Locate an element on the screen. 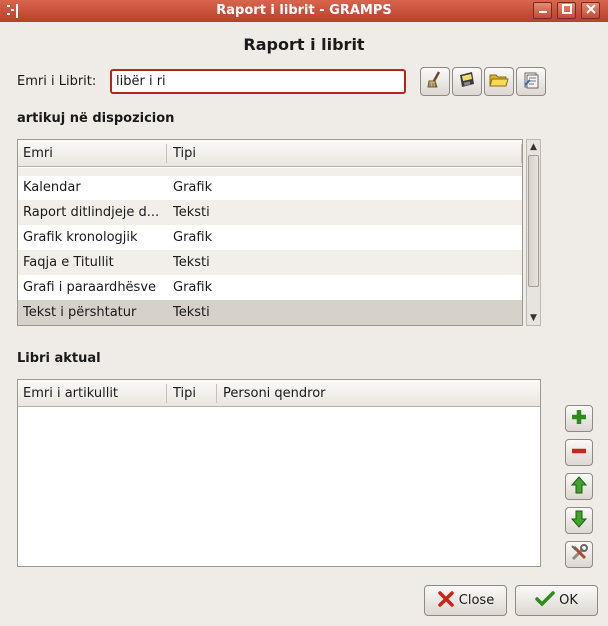 The image size is (608, 626). remove-item-button is located at coordinates (579, 452).